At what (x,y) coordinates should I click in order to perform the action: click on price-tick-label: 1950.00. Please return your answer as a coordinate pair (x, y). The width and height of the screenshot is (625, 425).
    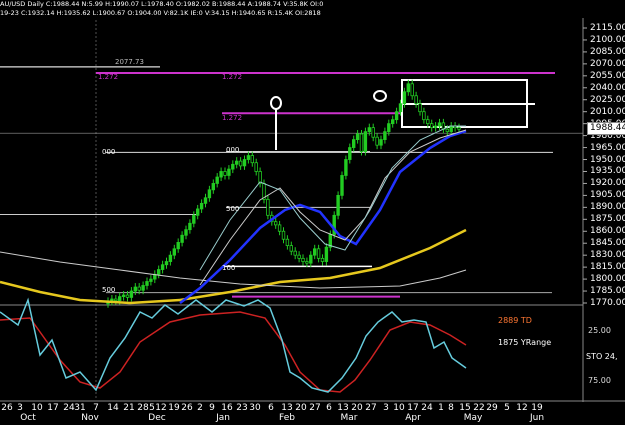
    Looking at the image, I should click on (607, 159).